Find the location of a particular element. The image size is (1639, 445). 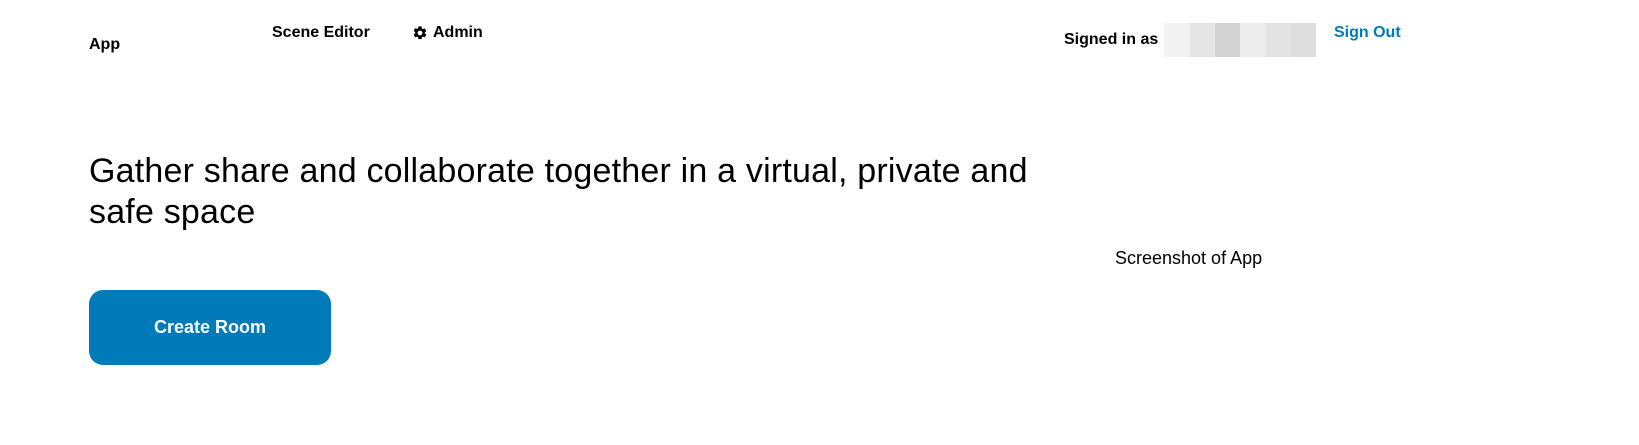

app-logo: App is located at coordinates (104, 45).